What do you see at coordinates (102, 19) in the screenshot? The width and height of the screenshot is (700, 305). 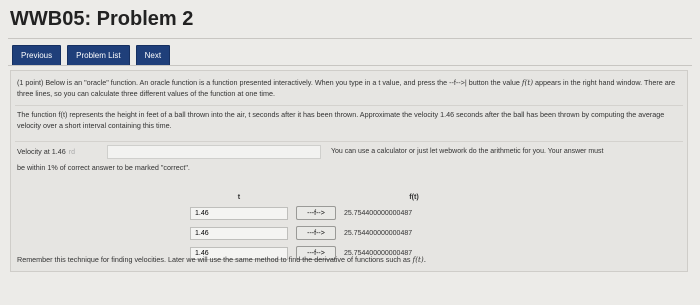 I see `page-title: WWB05: Problem 2` at bounding box center [102, 19].